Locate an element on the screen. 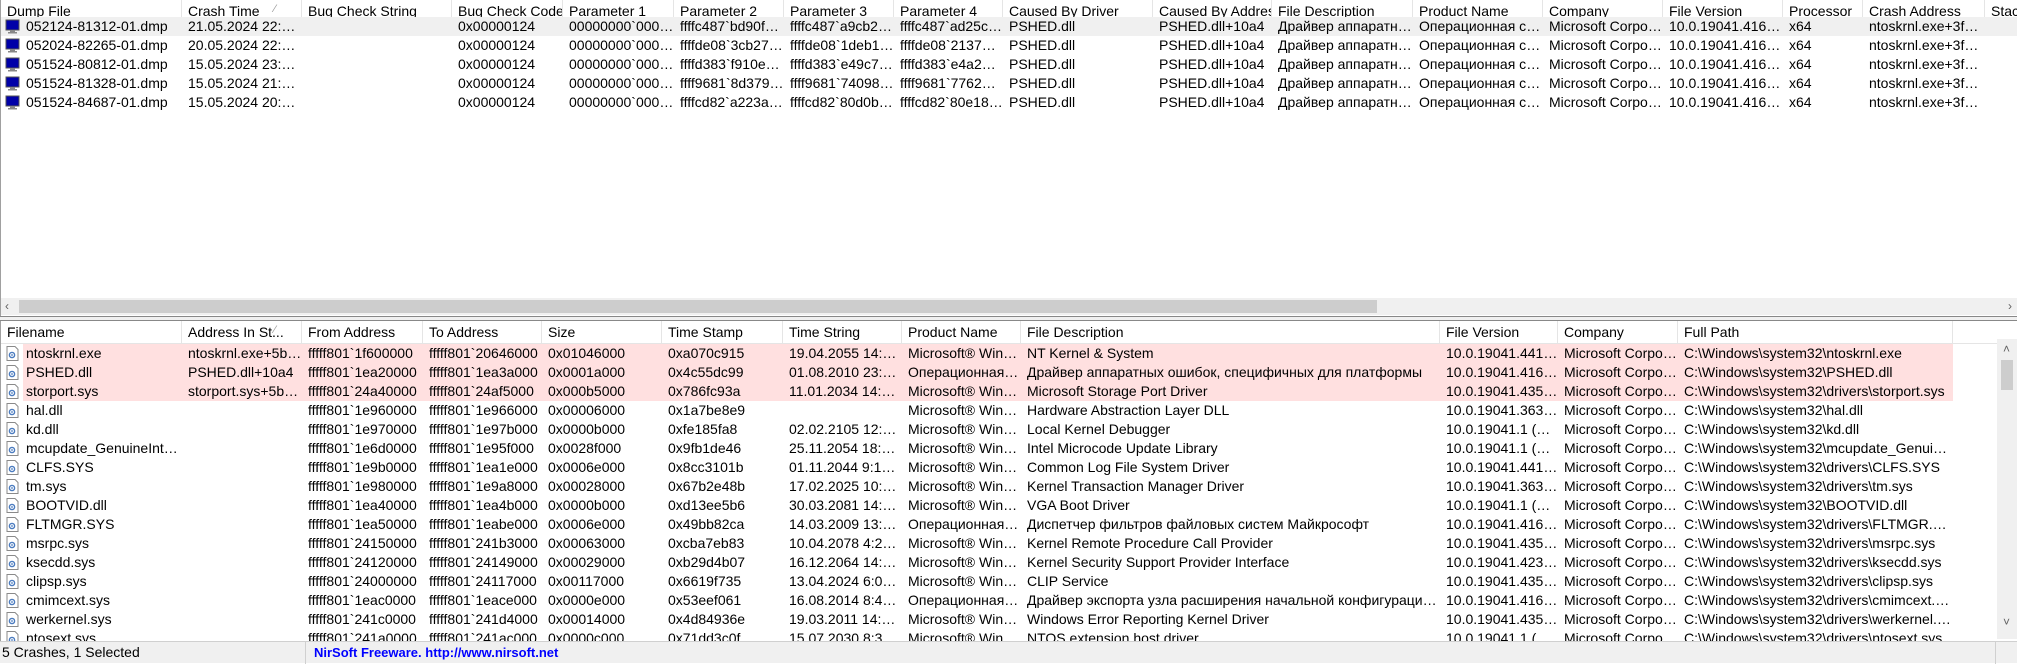 This screenshot has width=2017, height=664. cell-from-address: fffff801`24150000 is located at coordinates (362, 543).